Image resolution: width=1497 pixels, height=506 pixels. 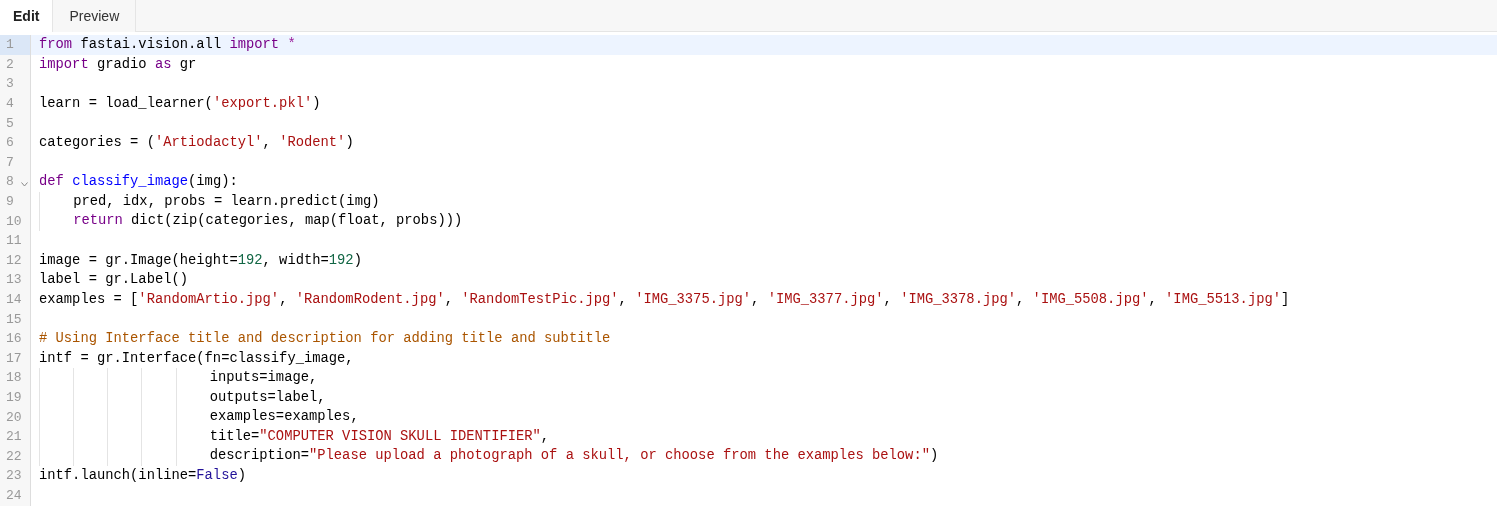 I want to click on line-number: 22, so click(x=14, y=456).